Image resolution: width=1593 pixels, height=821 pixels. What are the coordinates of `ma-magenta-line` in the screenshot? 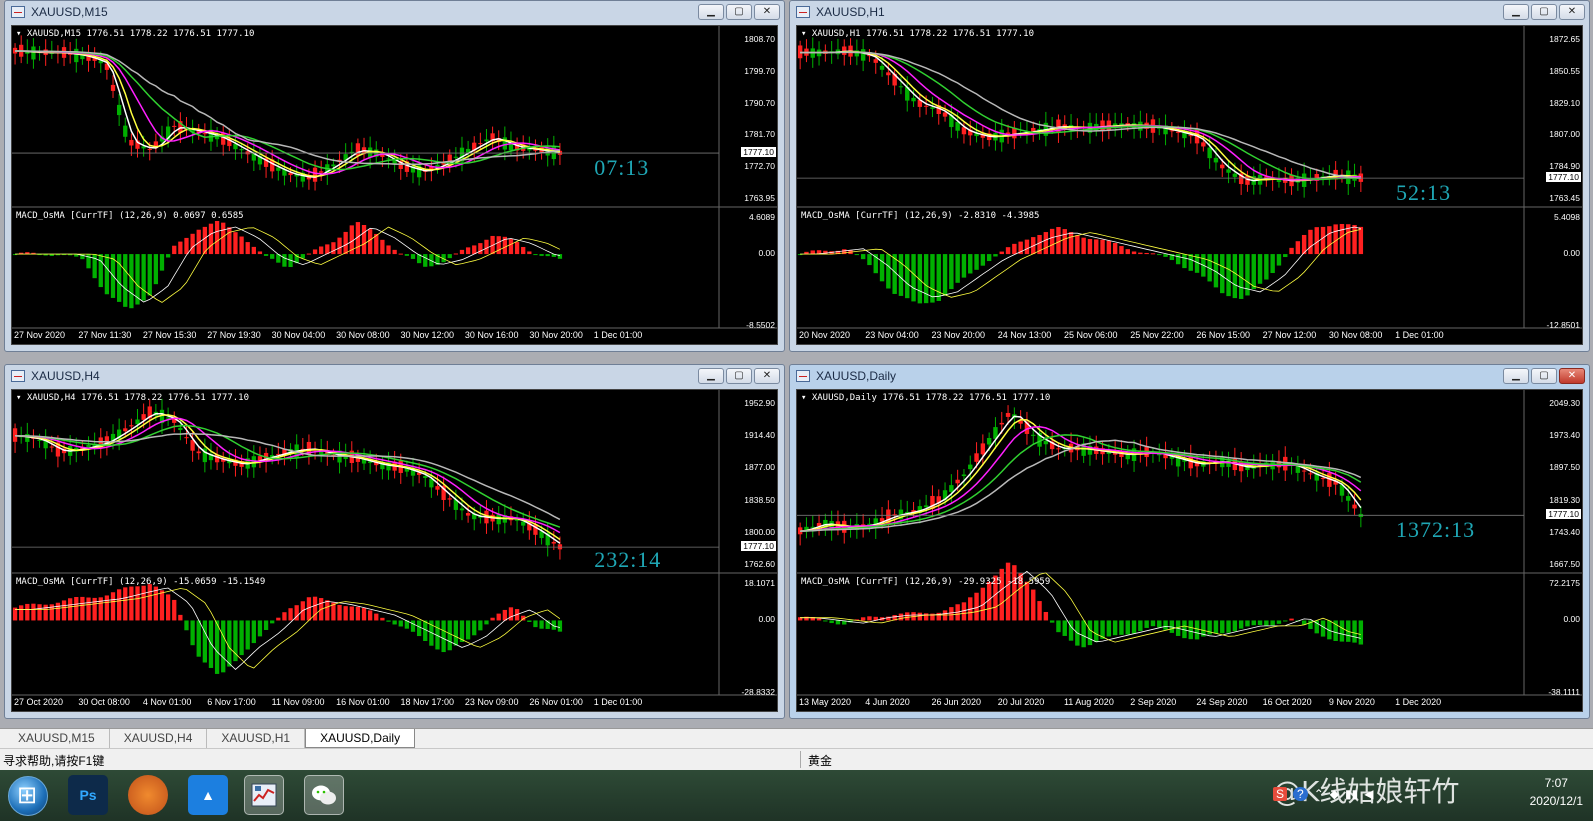 It's located at (1080, 116).